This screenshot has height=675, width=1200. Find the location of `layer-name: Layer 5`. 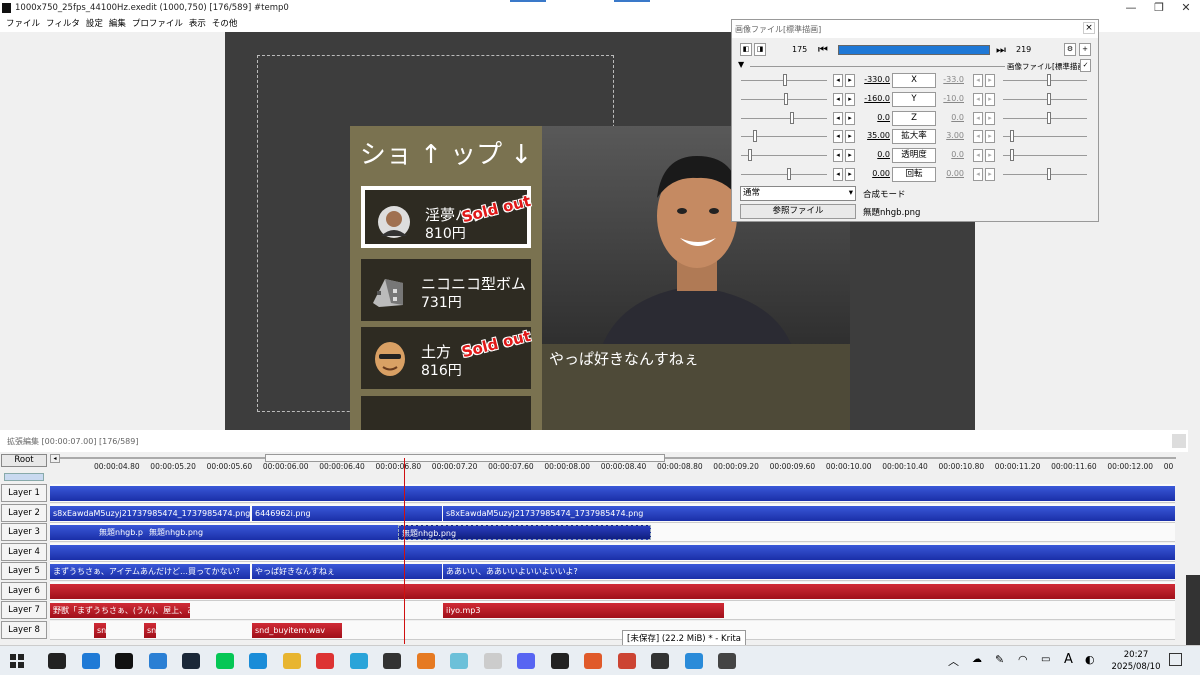

layer-name: Layer 5 is located at coordinates (24, 571).